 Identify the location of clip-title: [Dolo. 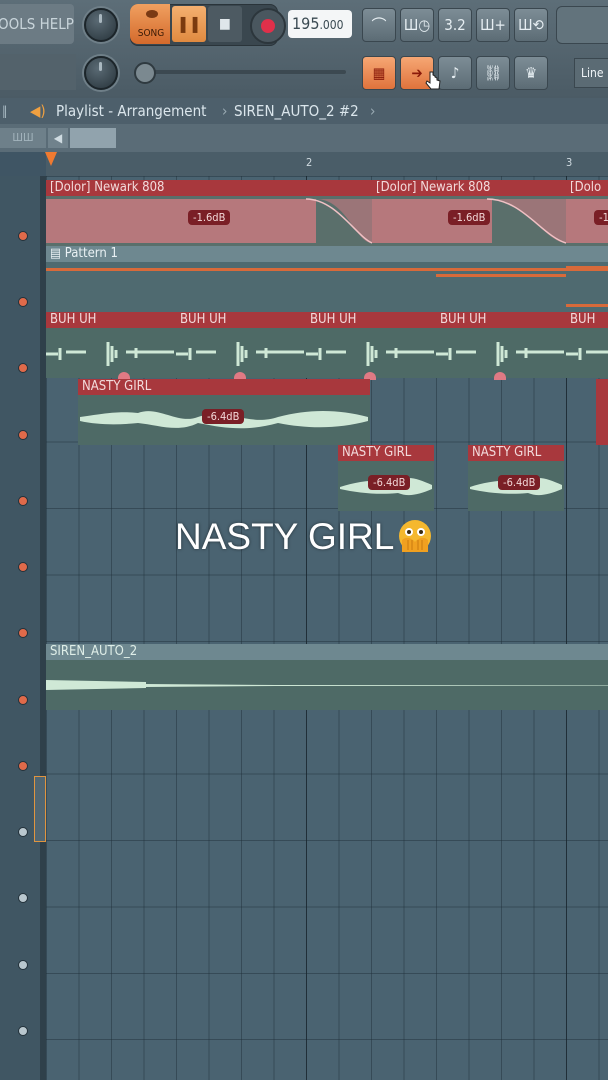
(587, 188).